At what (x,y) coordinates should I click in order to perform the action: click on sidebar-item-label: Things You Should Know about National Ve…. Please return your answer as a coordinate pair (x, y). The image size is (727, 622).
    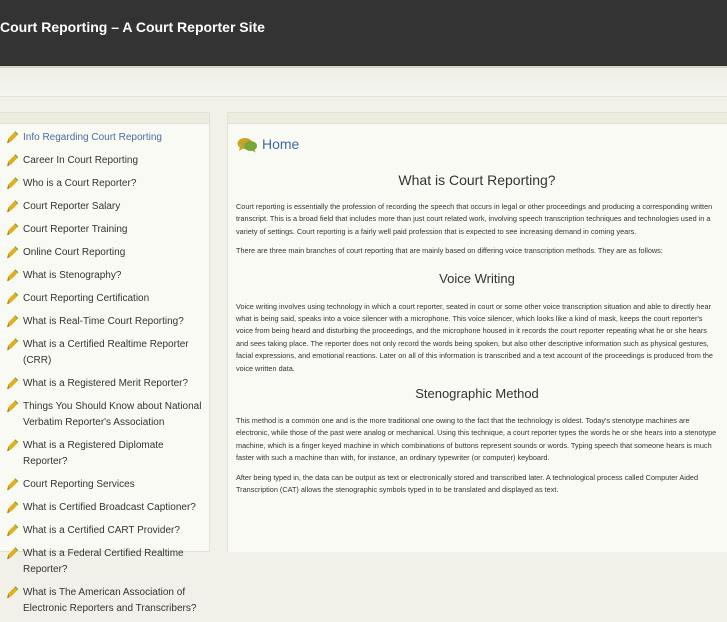
    Looking at the image, I should click on (112, 414).